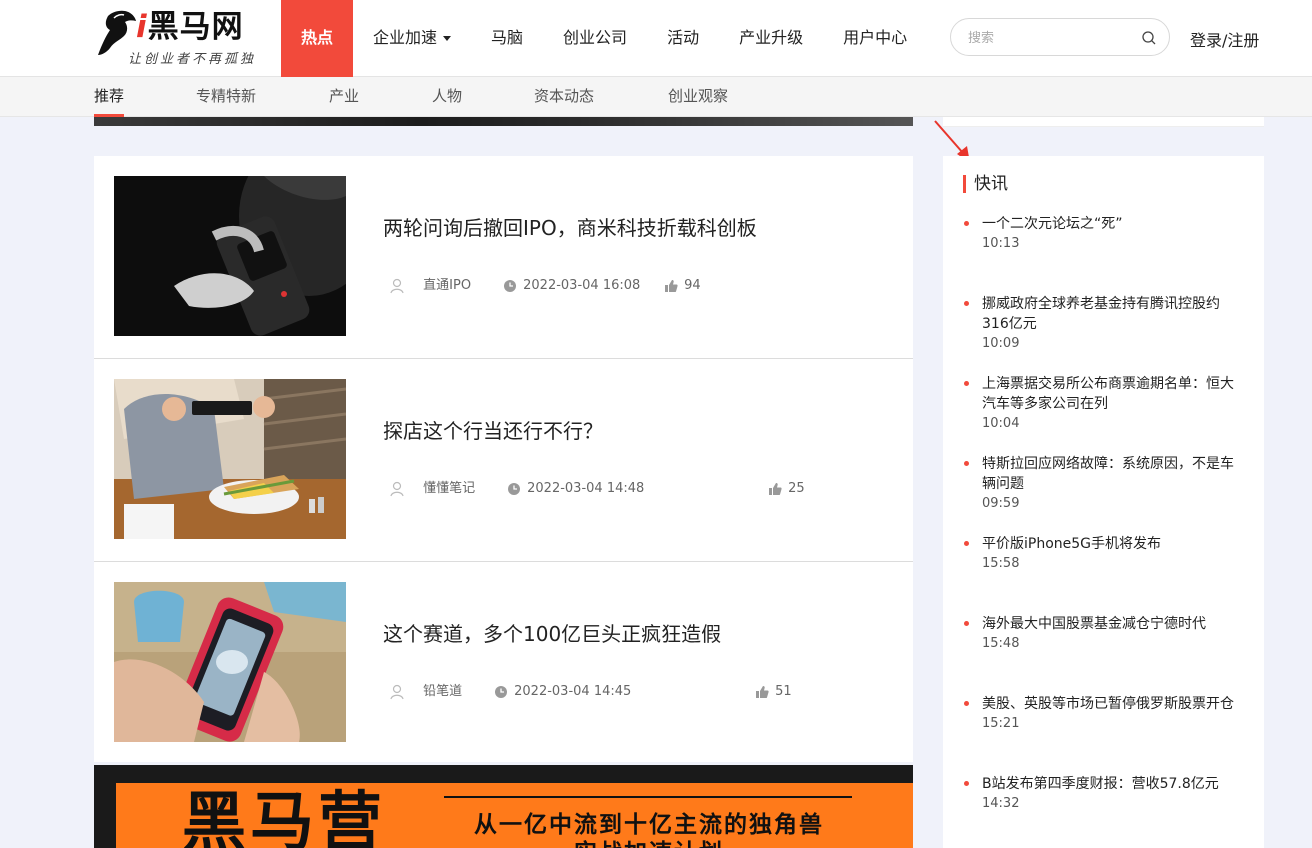  Describe the element at coordinates (682, 286) in the screenshot. I see `likes-field: 94` at that location.